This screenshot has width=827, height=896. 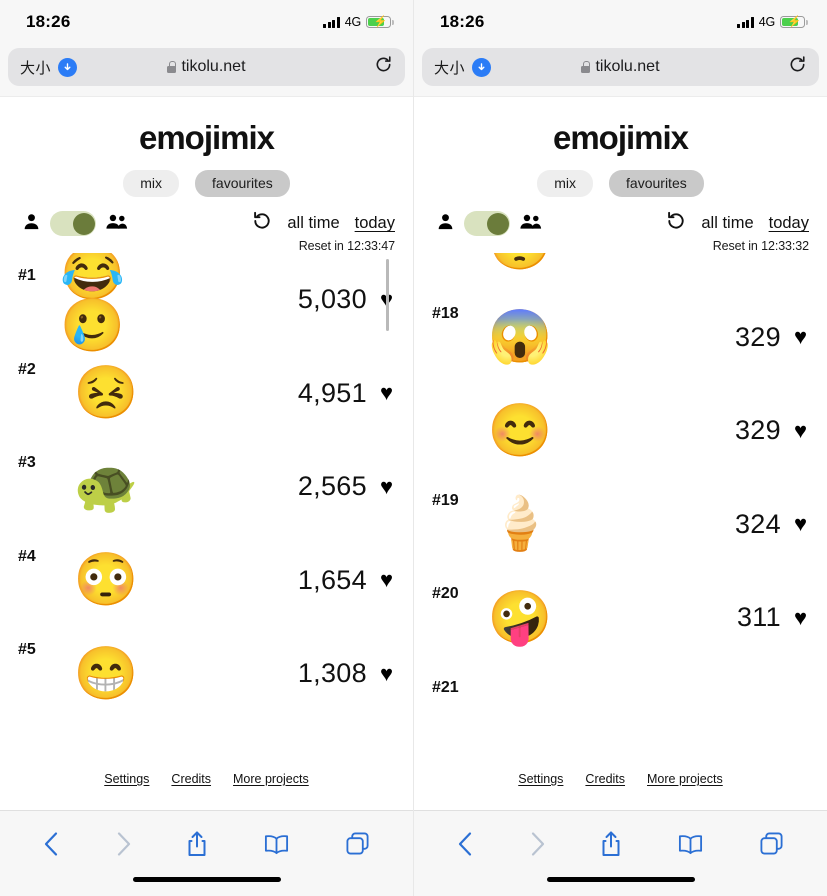 What do you see at coordinates (27, 556) in the screenshot?
I see `row-rank: #4` at bounding box center [27, 556].